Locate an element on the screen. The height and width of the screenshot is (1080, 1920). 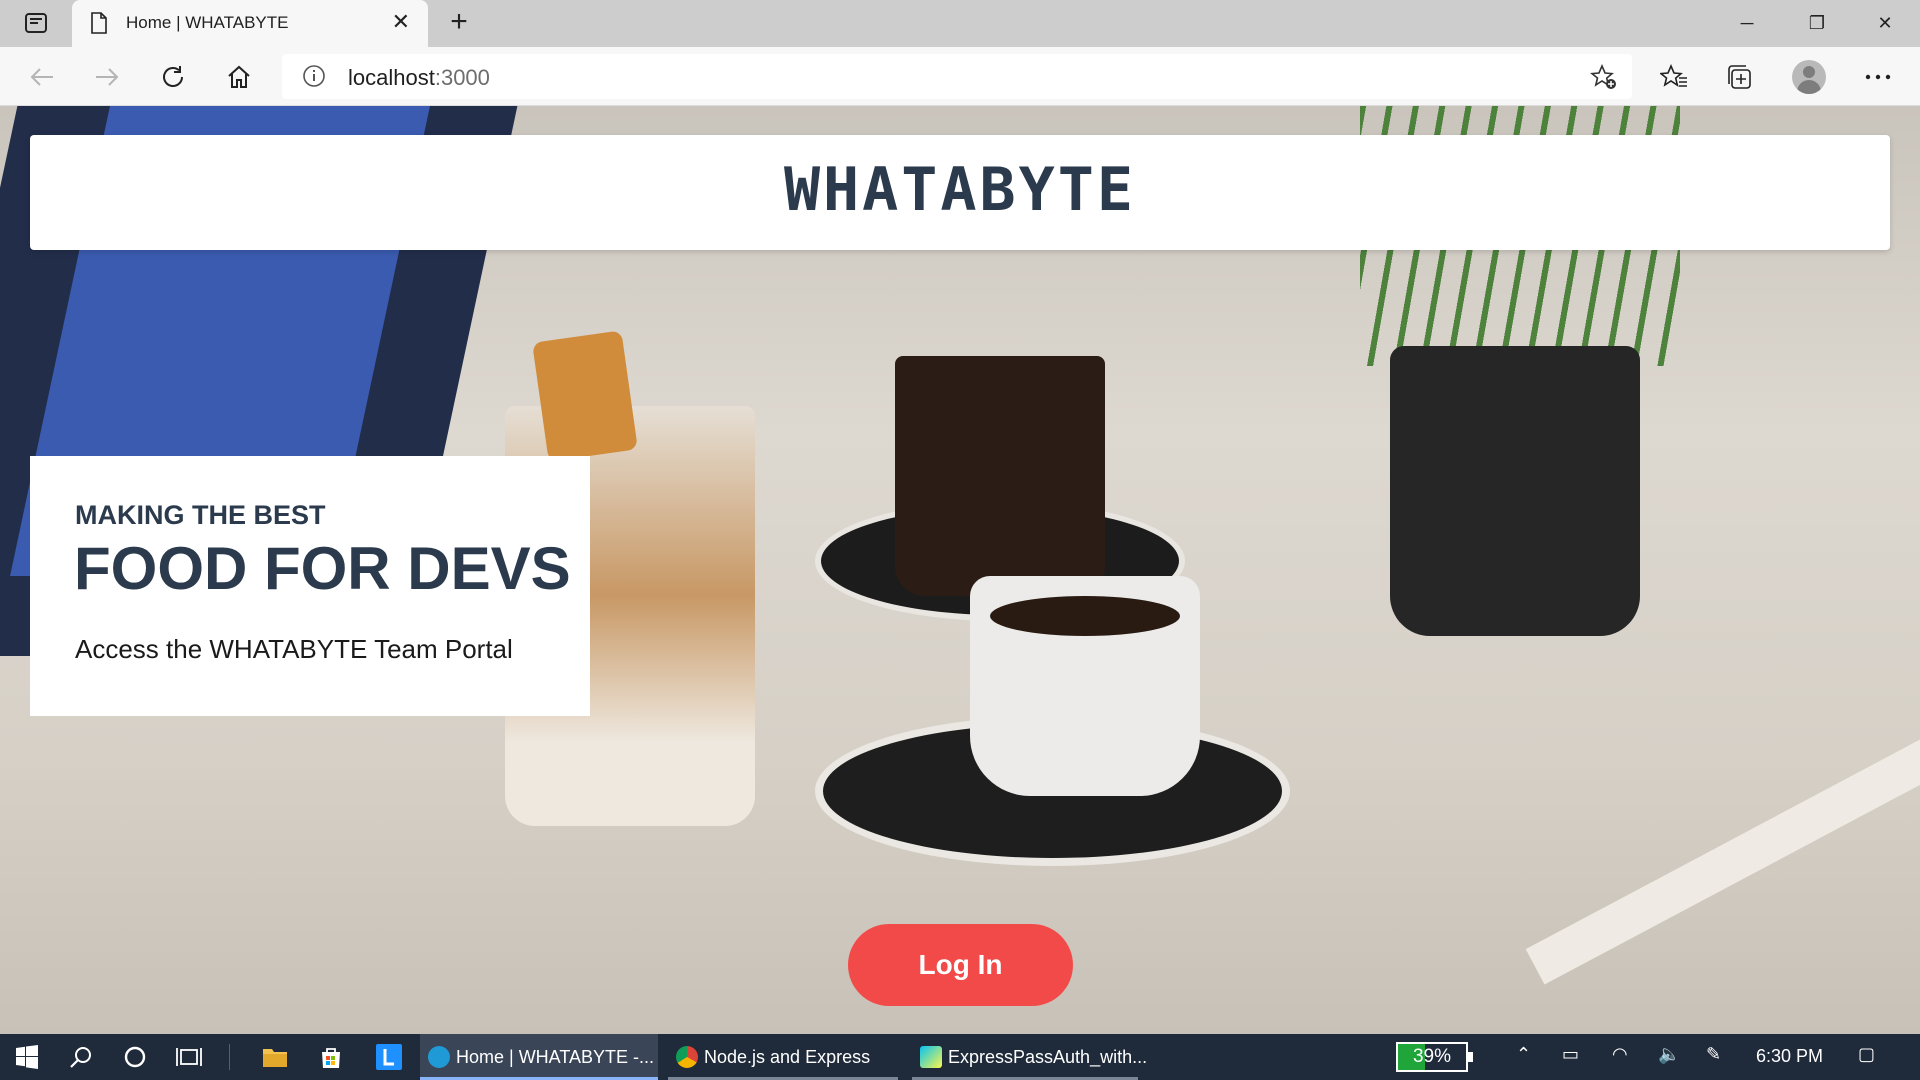
volume-icon: 🔈 is located at coordinates (1669, 1054).